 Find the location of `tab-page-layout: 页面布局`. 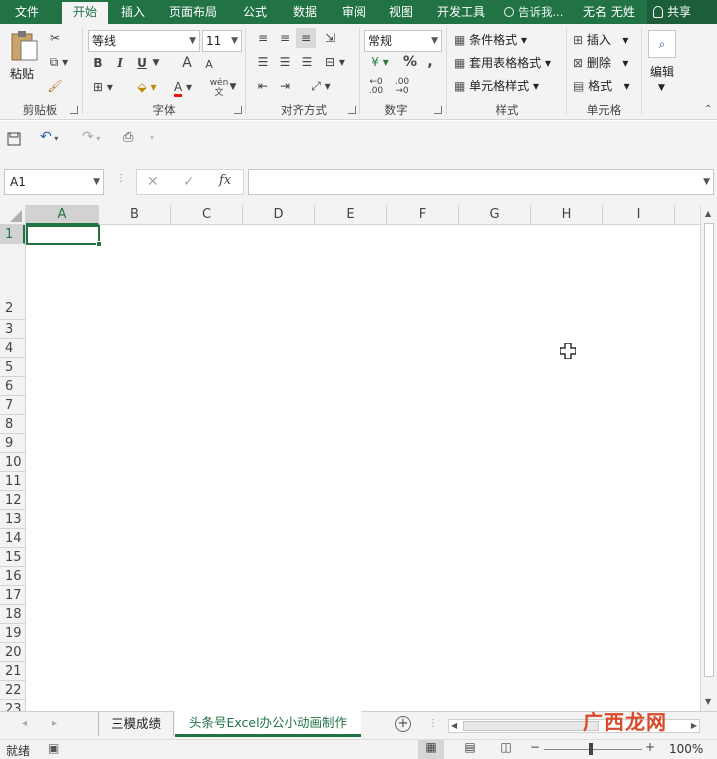

tab-page-layout: 页面布局 is located at coordinates (193, 12).